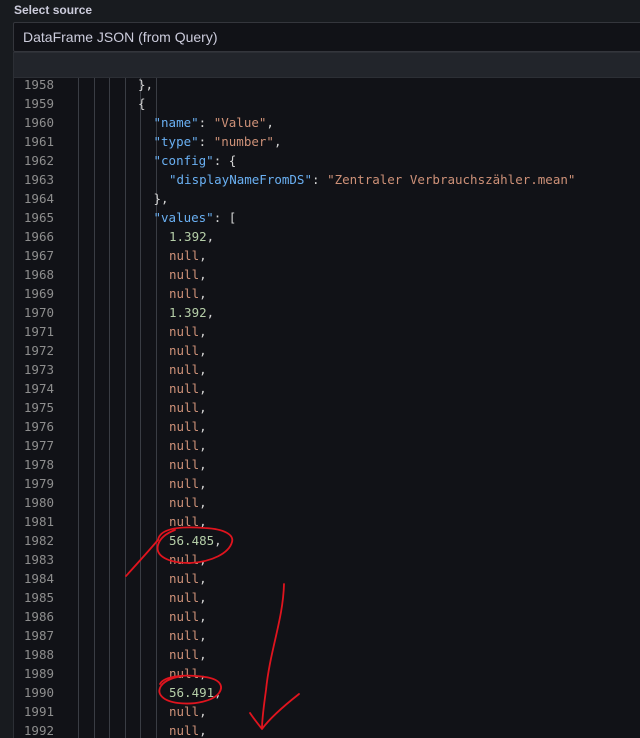  What do you see at coordinates (327, 483) in the screenshot?
I see `code-line: 1979 null,` at bounding box center [327, 483].